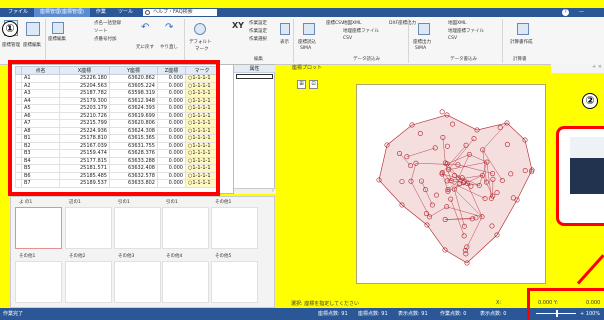 Image resolution: width=604 pixels, height=320 pixels. Describe the element at coordinates (26, 202) in the screenshot. I see `property-label: よ の1` at that location.